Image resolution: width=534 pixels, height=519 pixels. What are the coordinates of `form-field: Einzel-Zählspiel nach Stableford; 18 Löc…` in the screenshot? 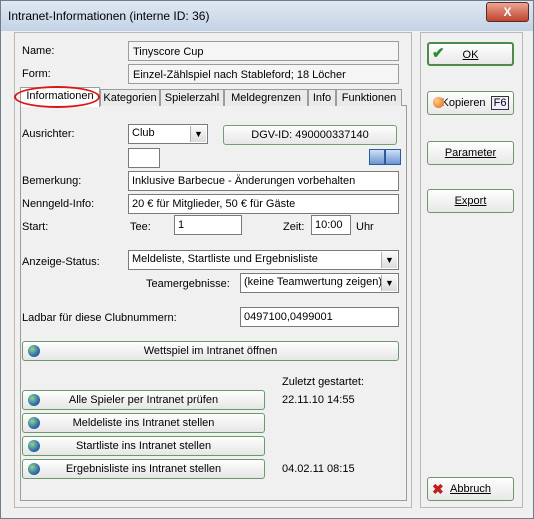 It's located at (263, 74).